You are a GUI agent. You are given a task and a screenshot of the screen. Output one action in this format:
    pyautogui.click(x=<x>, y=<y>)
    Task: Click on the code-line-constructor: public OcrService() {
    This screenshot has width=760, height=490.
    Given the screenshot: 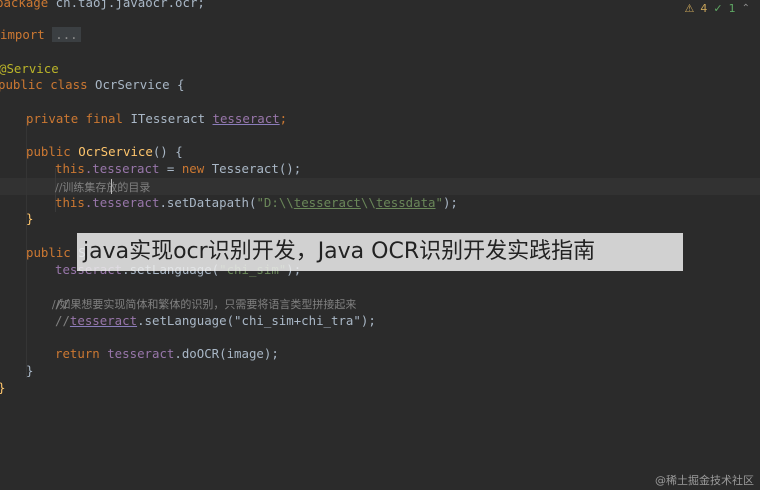 What is the action you would take?
    pyautogui.click(x=104, y=151)
    